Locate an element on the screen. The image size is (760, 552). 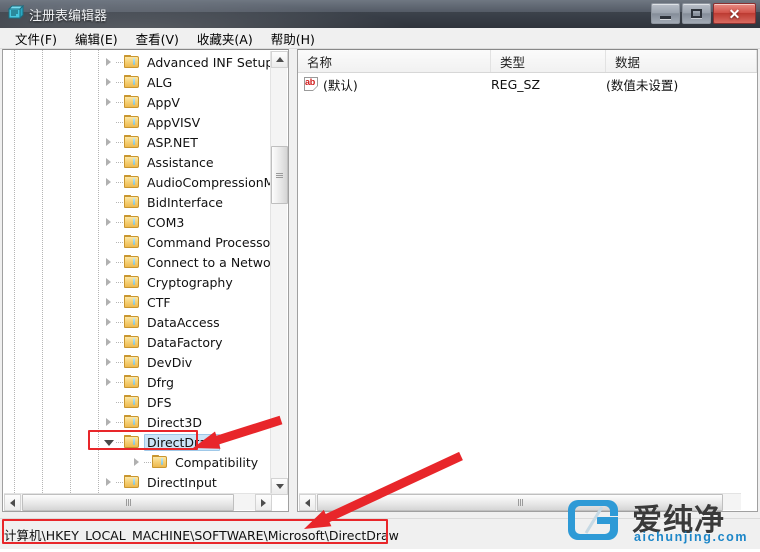
minimize-button is located at coordinates (665, 13).